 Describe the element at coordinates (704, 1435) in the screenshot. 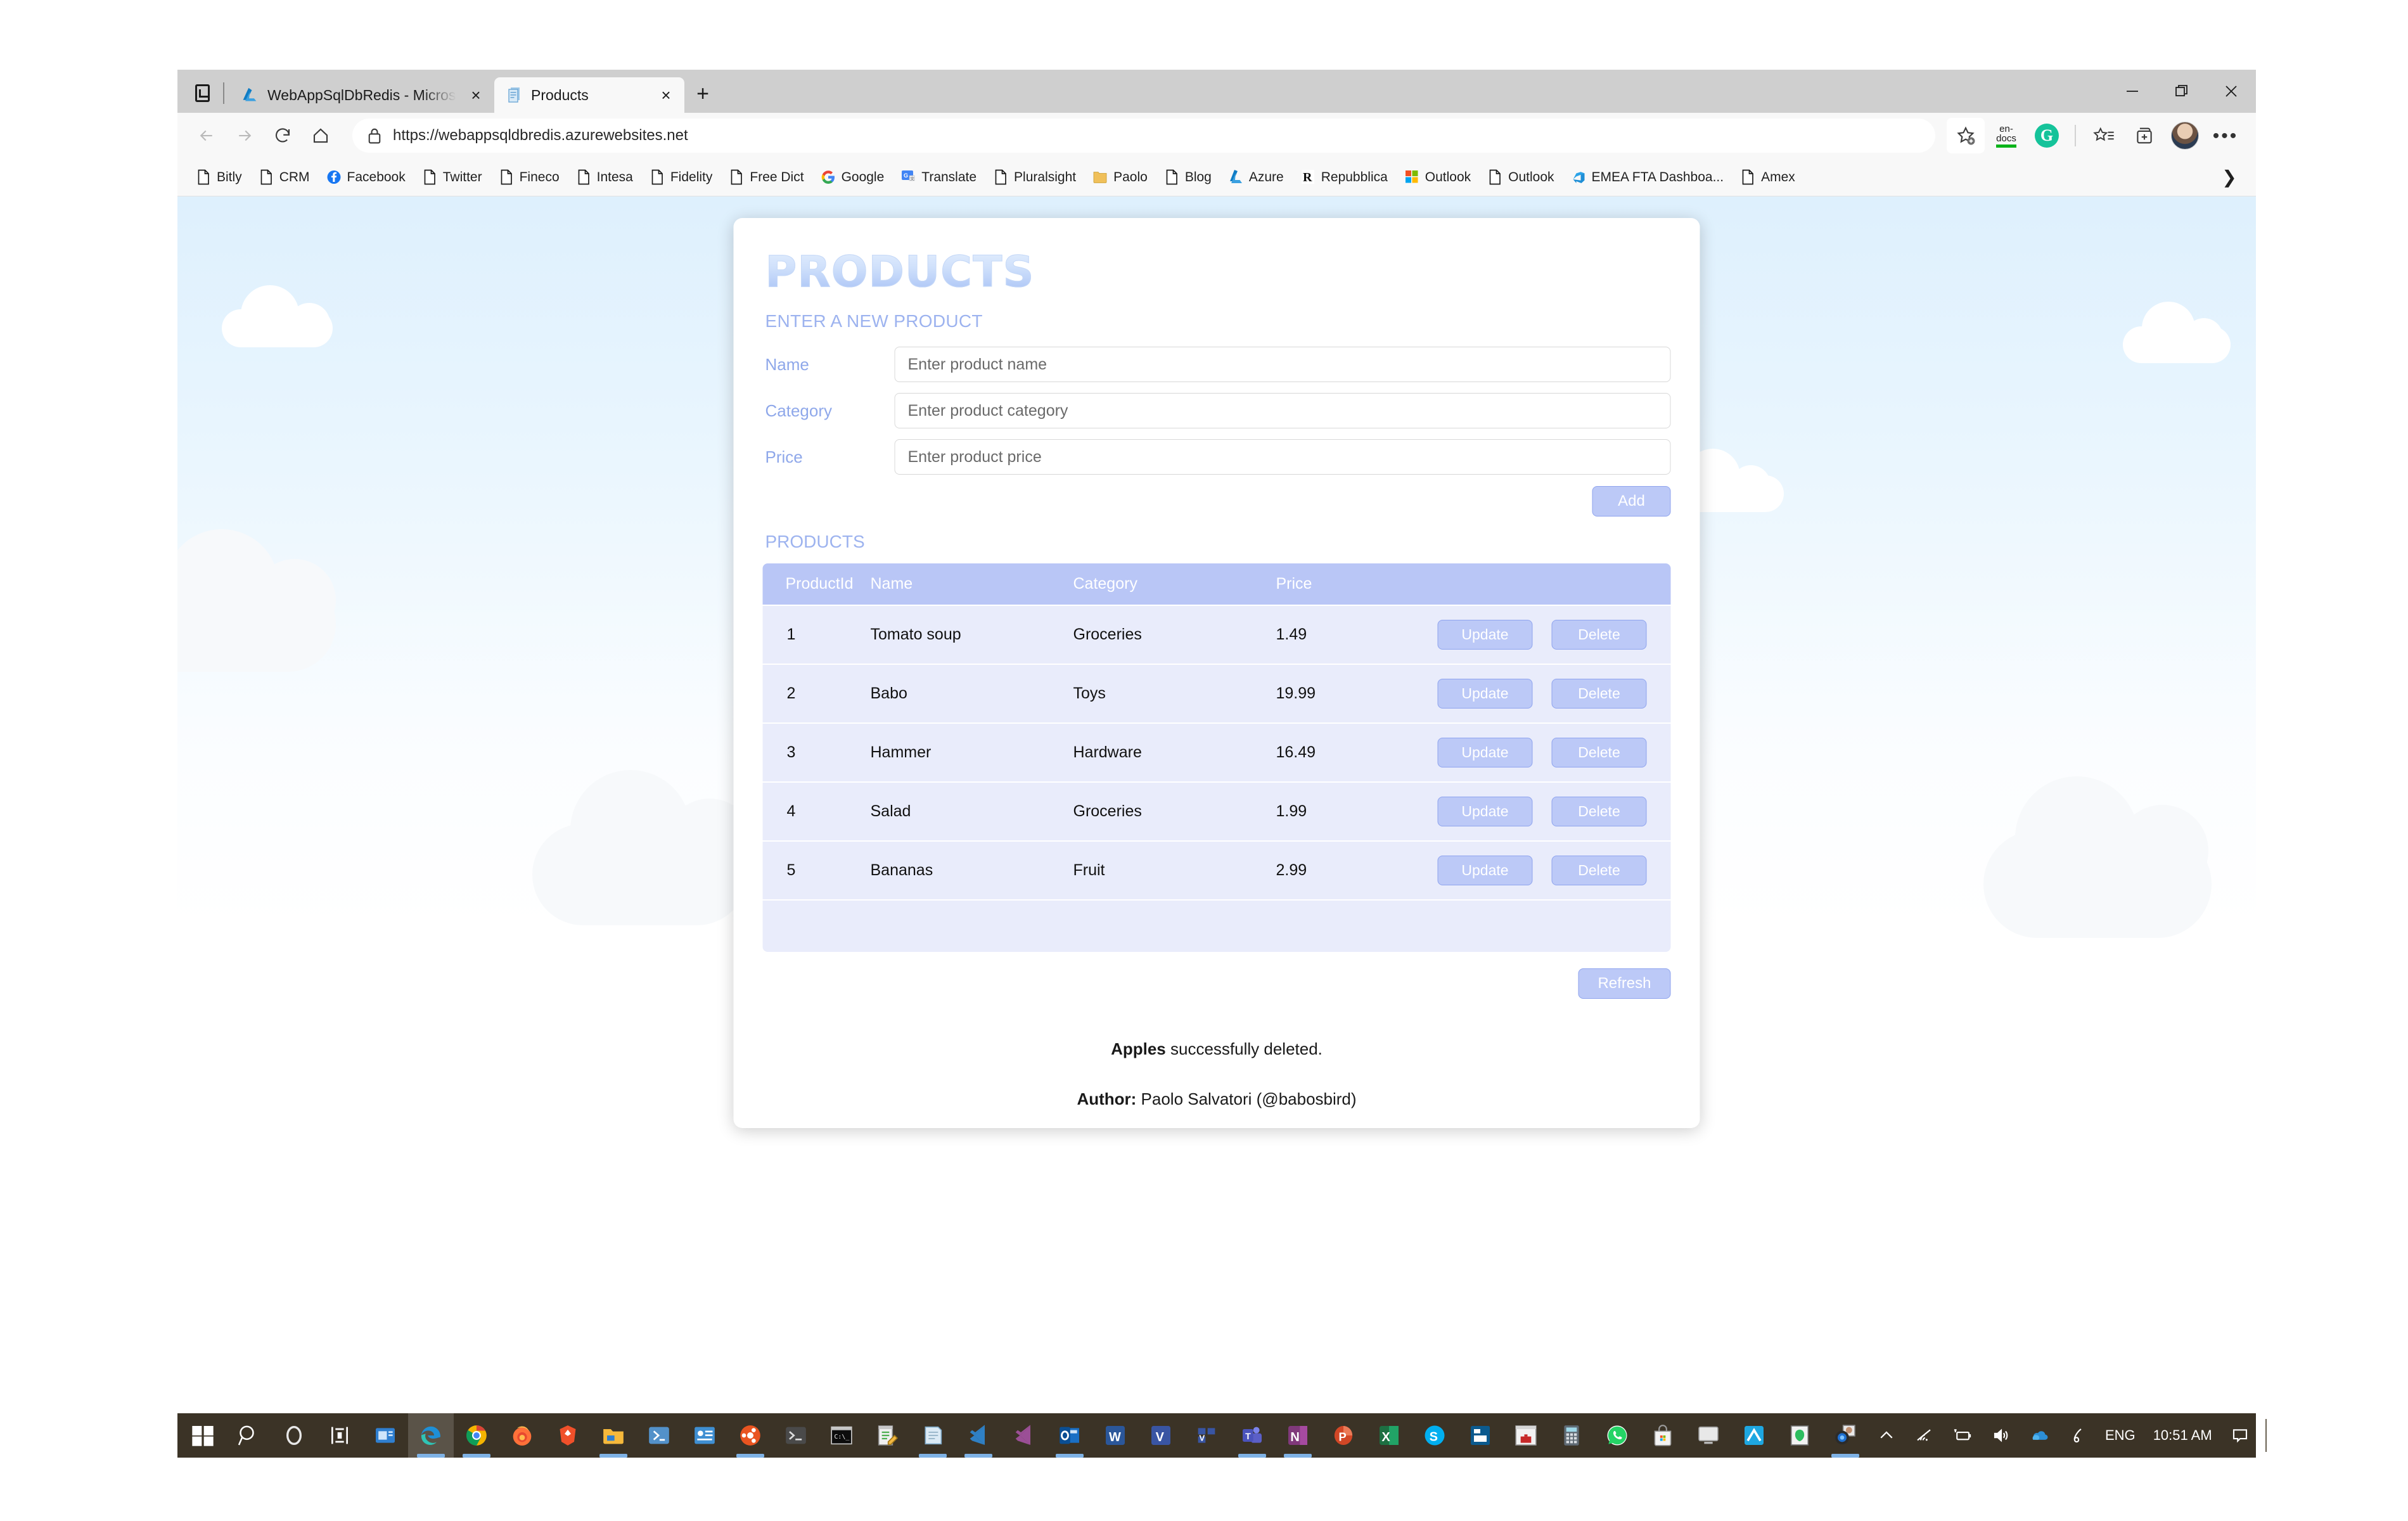

I see `taskbar-app-azure-data-studio` at that location.